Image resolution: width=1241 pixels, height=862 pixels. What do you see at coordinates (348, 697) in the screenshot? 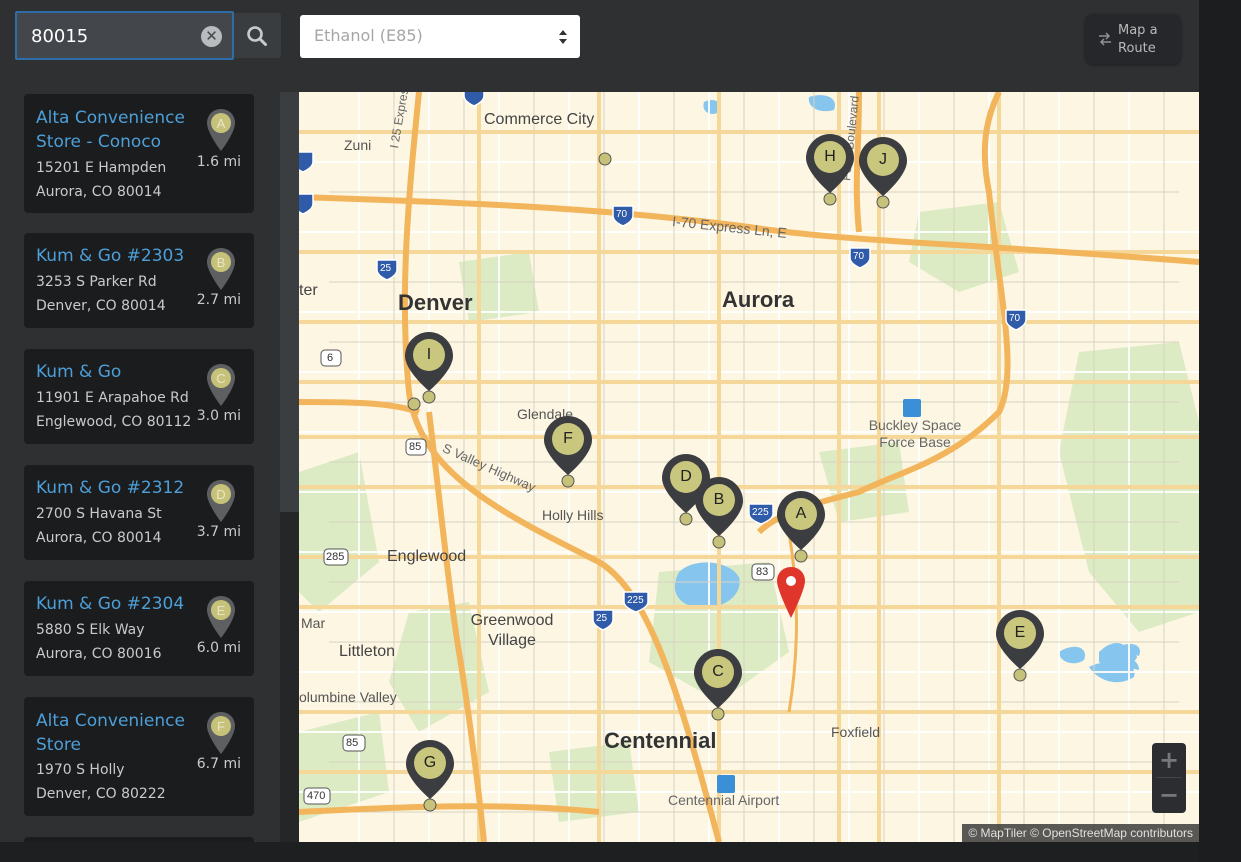
I see `map-label-columbine-valley: olumbine Valley` at bounding box center [348, 697].